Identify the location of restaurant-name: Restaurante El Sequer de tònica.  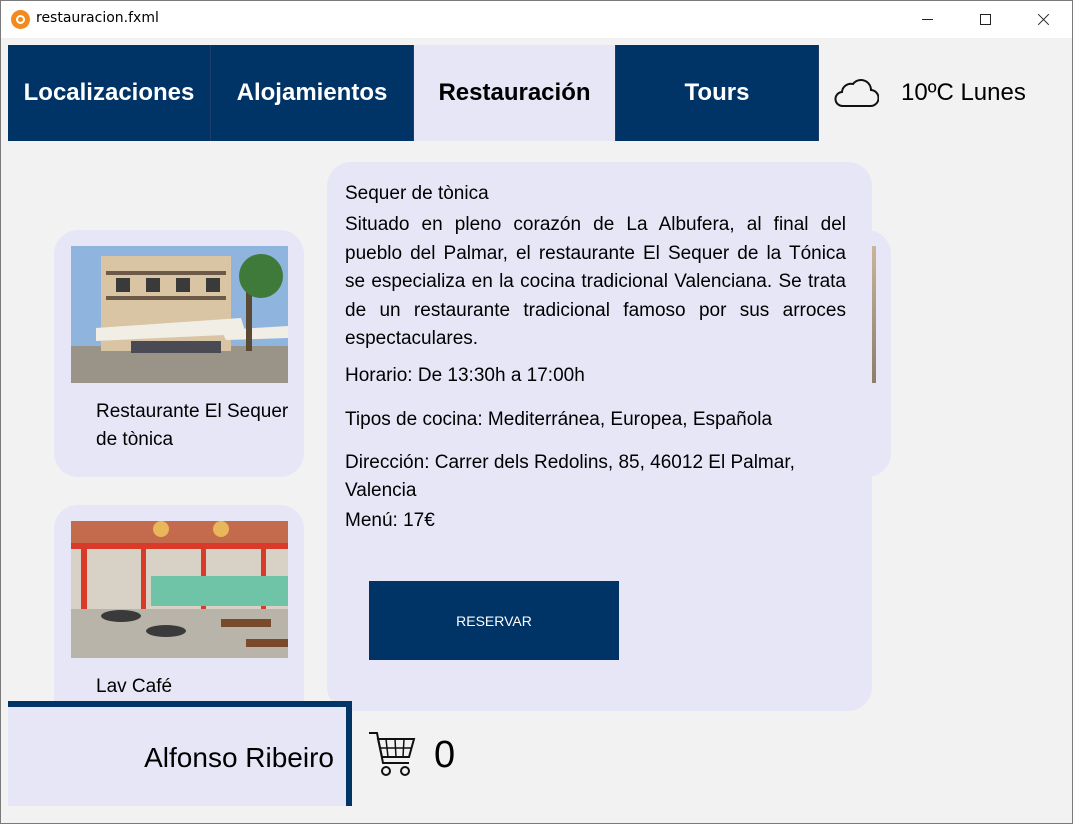
(192, 425).